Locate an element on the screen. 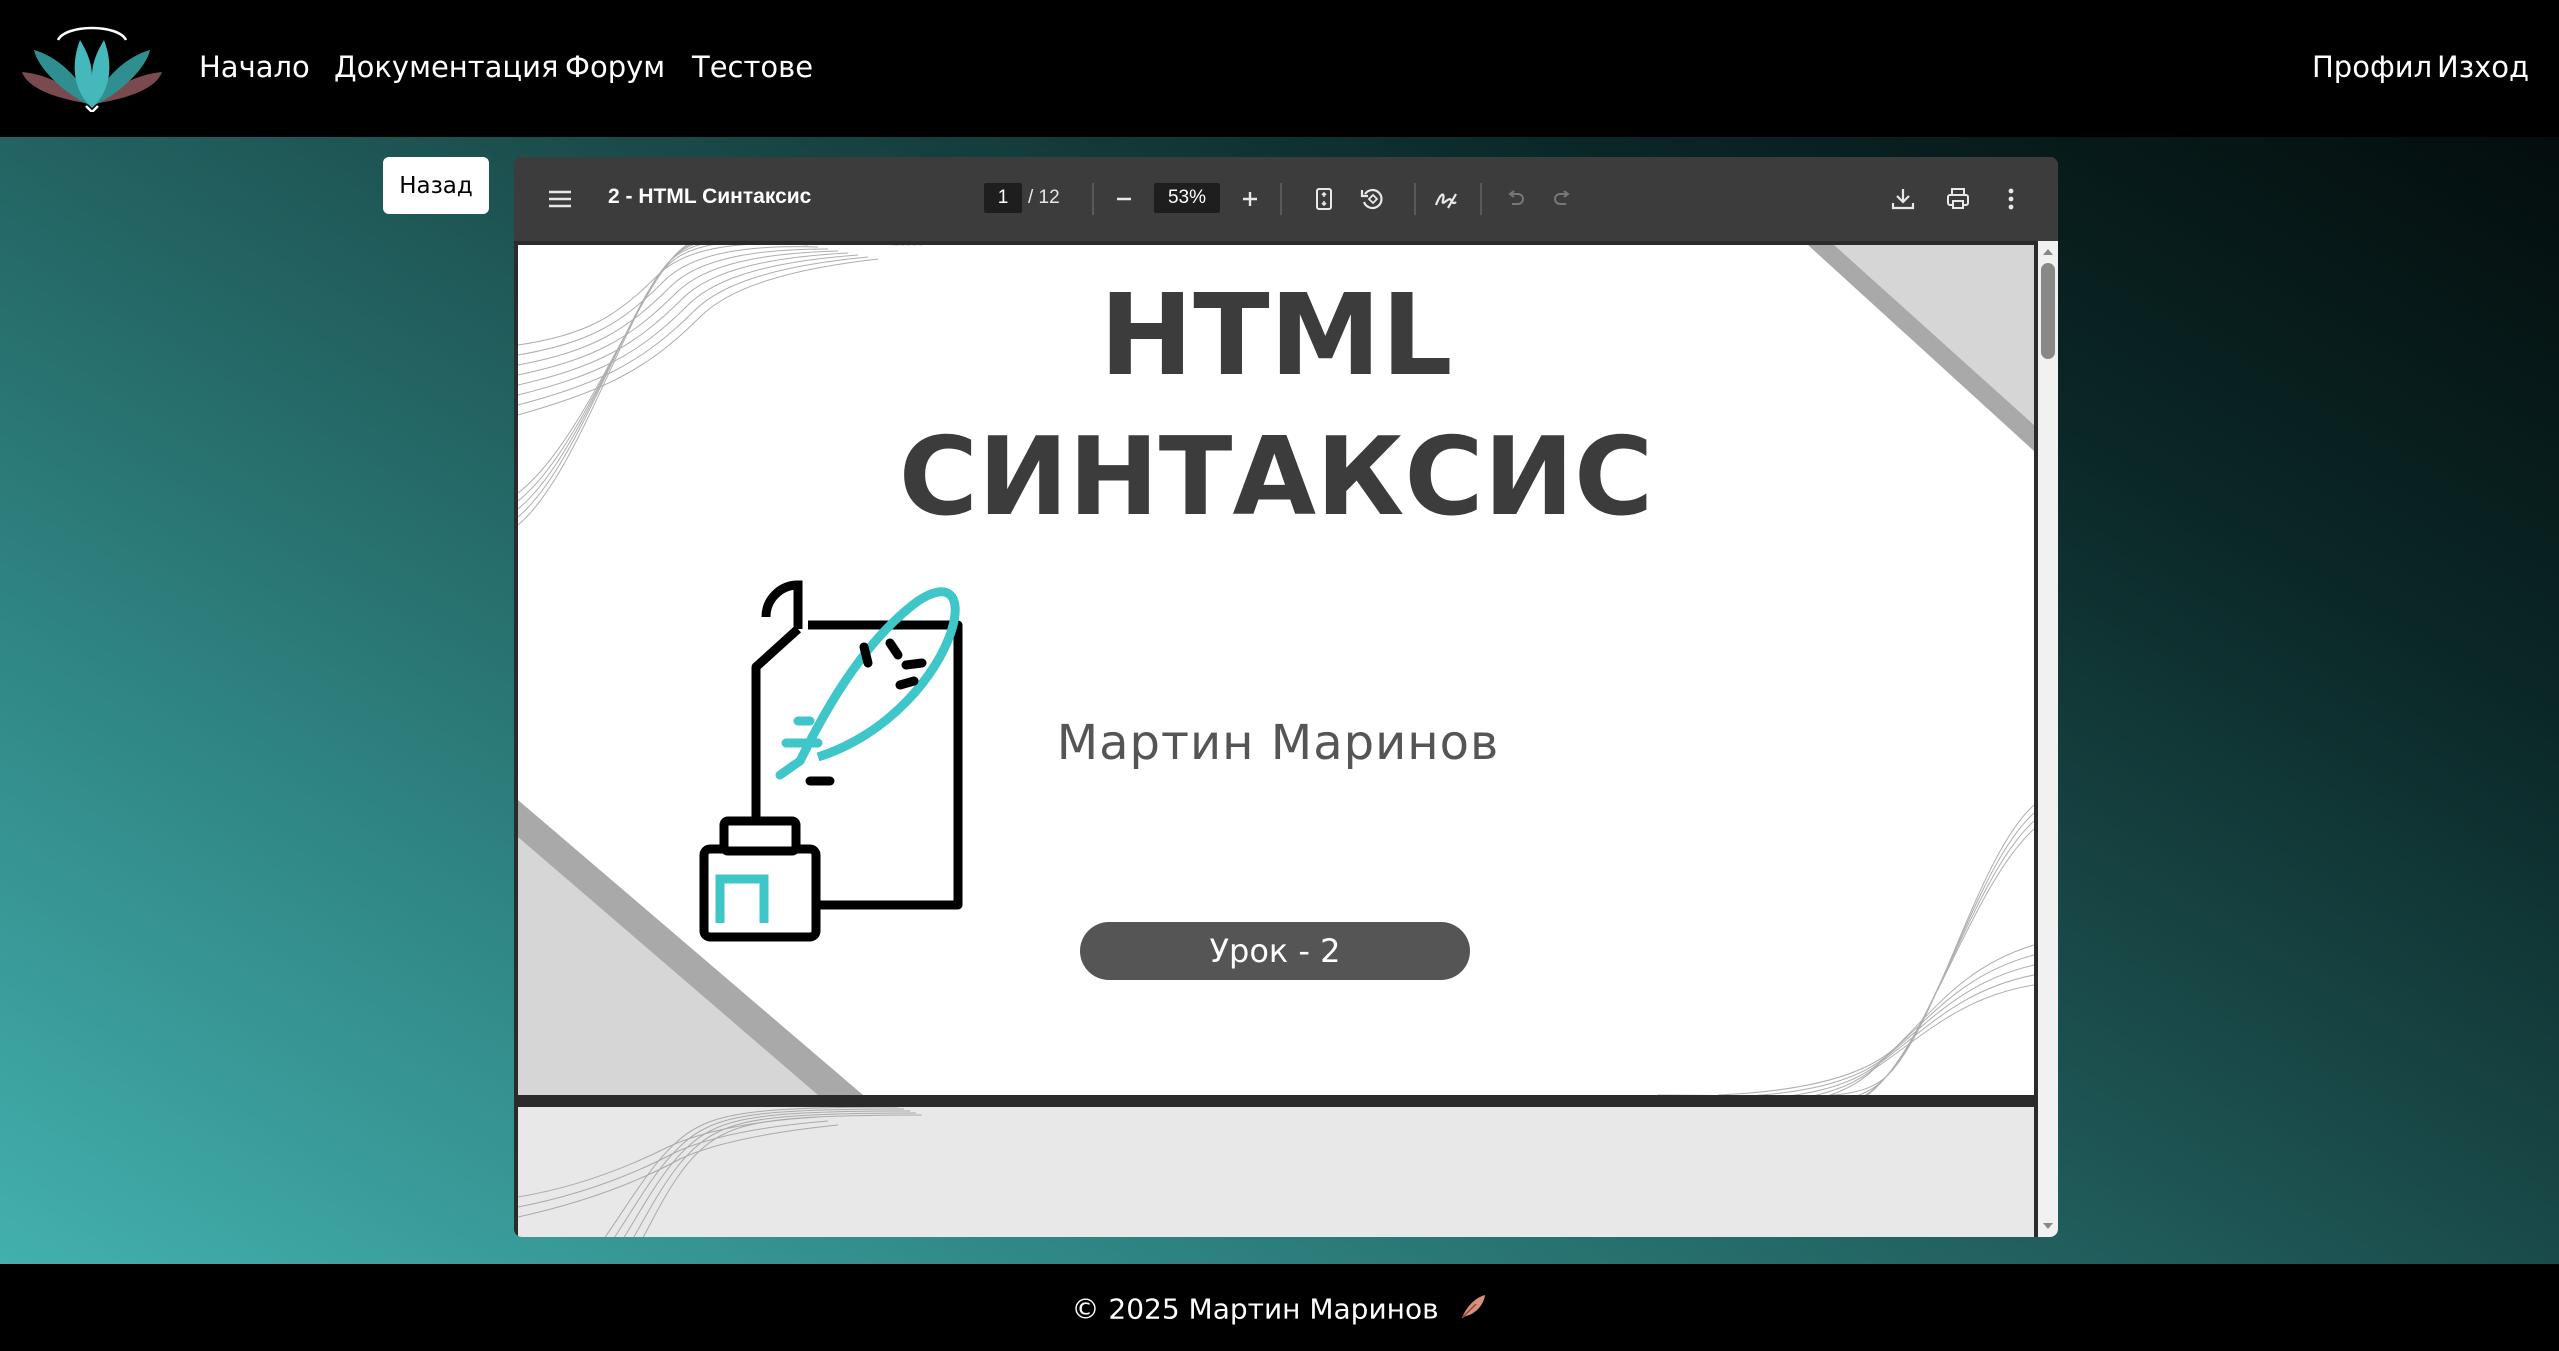 This screenshot has width=2559, height=1351. scroll-thumb is located at coordinates (2048, 311).